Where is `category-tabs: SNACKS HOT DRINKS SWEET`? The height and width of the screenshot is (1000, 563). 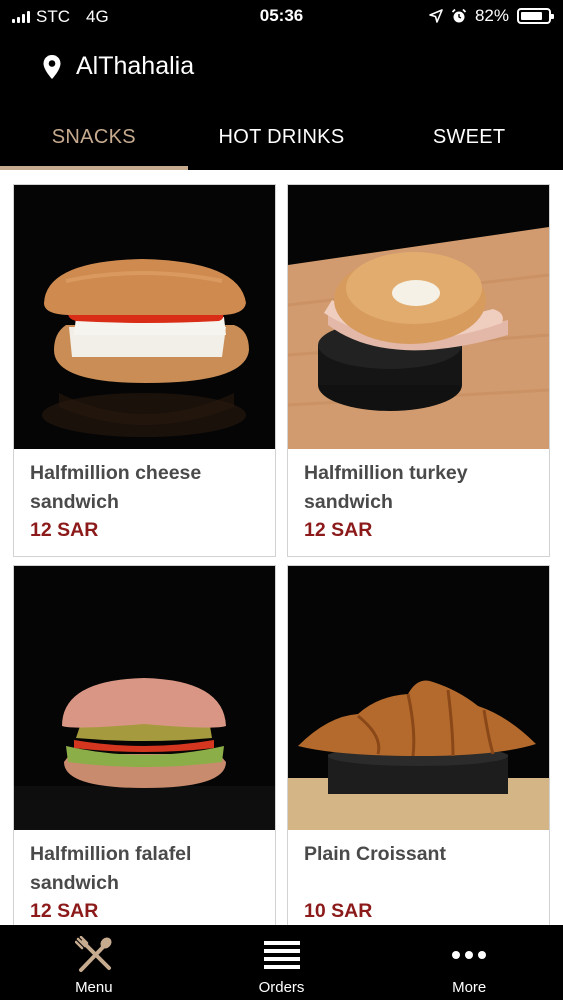 category-tabs: SNACKS HOT DRINKS SWEET is located at coordinates (281, 137).